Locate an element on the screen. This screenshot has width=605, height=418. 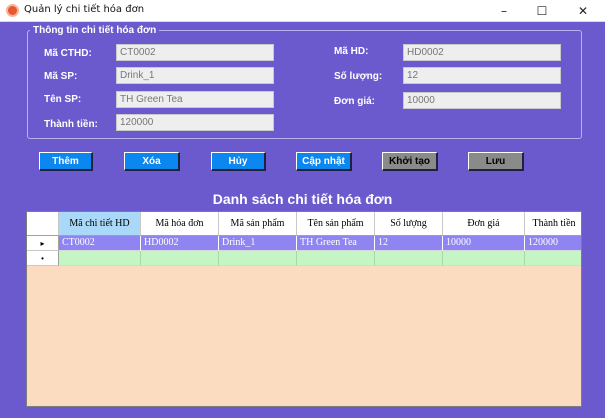
so-luong-field: 12 is located at coordinates (482, 75).